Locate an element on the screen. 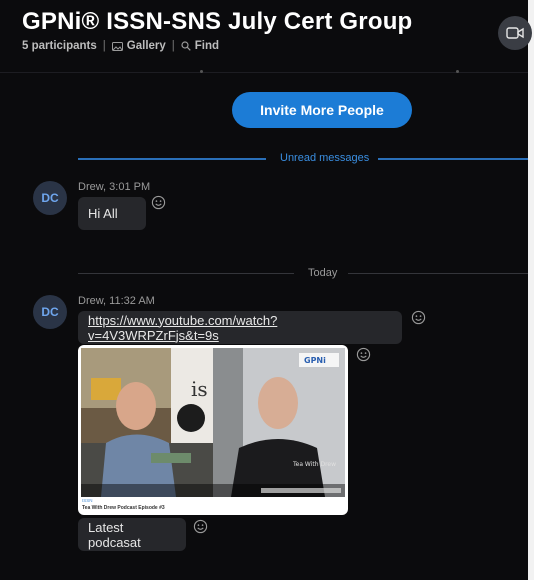  message-bubble: Latest podcasat is located at coordinates (132, 534).